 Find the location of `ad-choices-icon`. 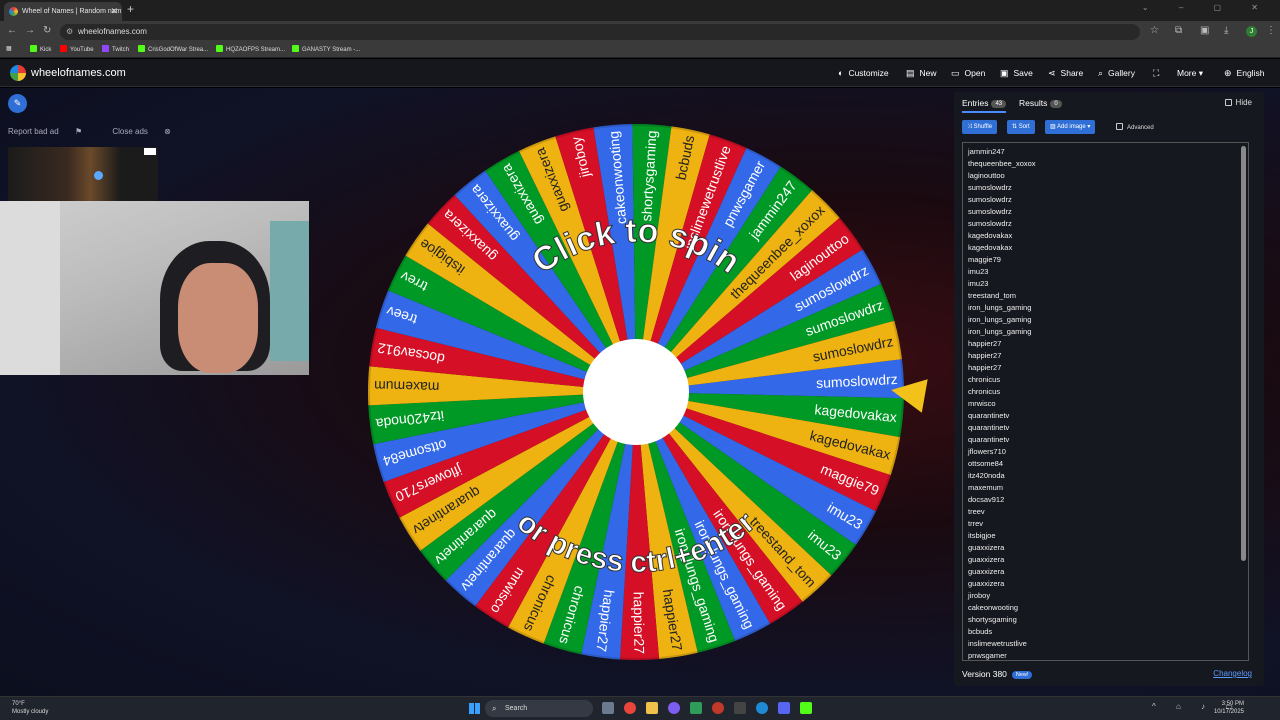

ad-choices-icon is located at coordinates (150, 151).